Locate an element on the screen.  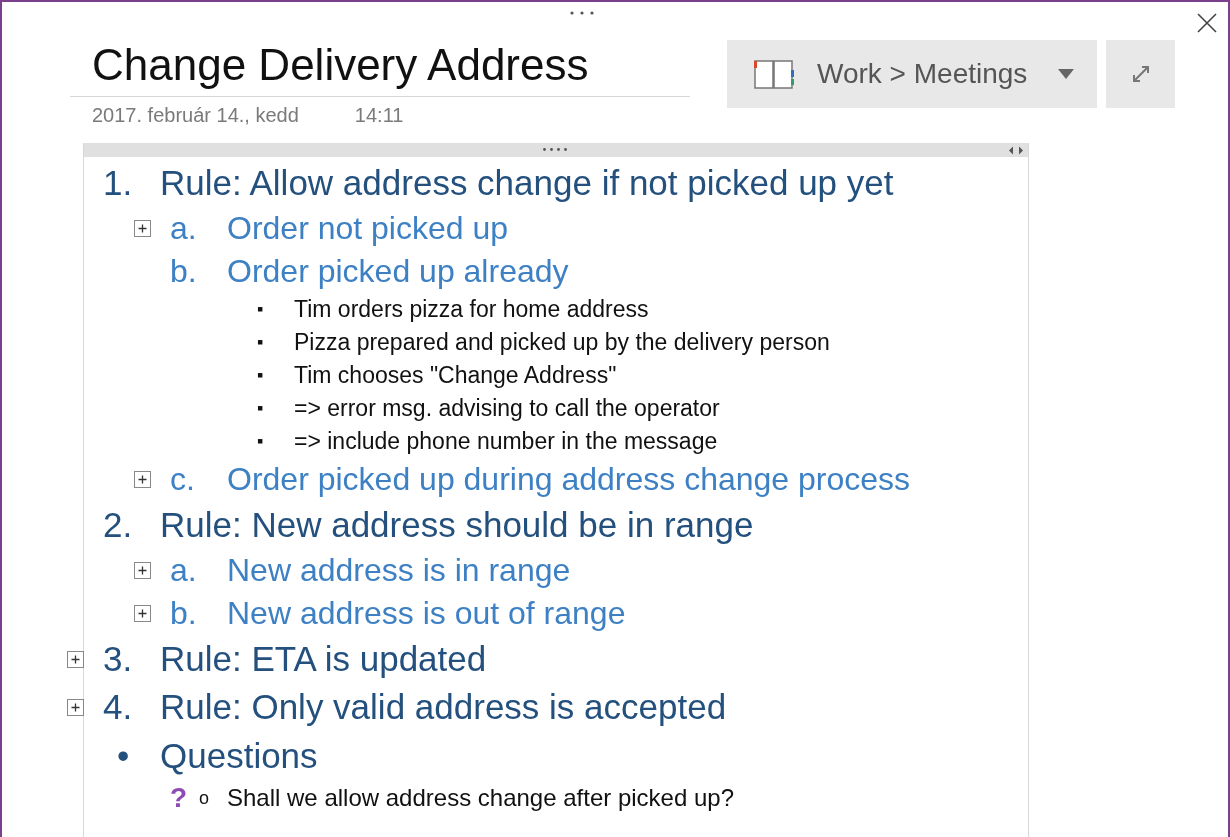
list-marker: 3. is located at coordinates (118, 658).